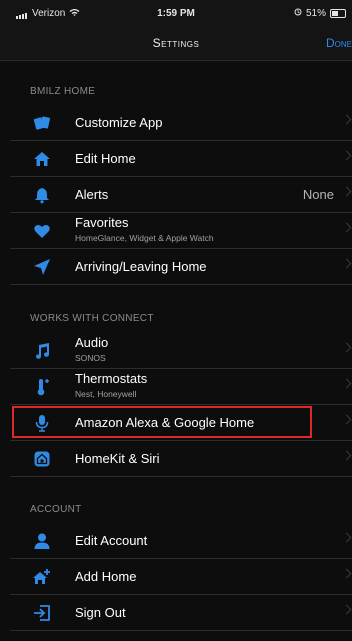 The width and height of the screenshot is (352, 641). What do you see at coordinates (42, 195) in the screenshot?
I see `bell-icon` at bounding box center [42, 195].